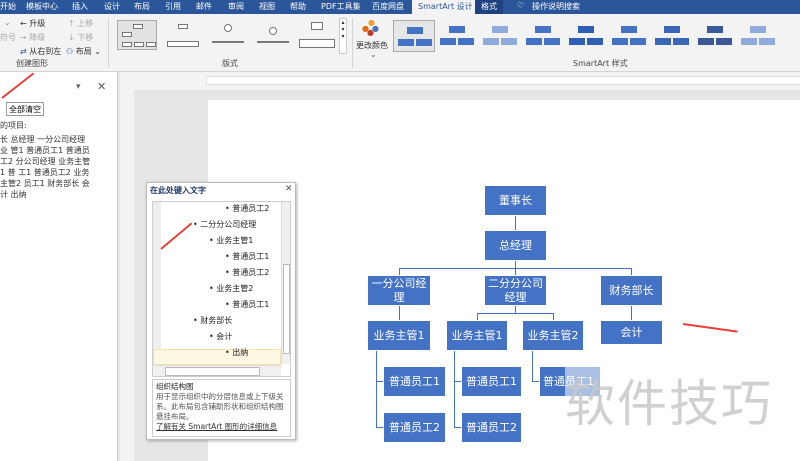 The image size is (800, 461). Describe the element at coordinates (669, 400) in the screenshot. I see `watermark: 软件技巧` at that location.